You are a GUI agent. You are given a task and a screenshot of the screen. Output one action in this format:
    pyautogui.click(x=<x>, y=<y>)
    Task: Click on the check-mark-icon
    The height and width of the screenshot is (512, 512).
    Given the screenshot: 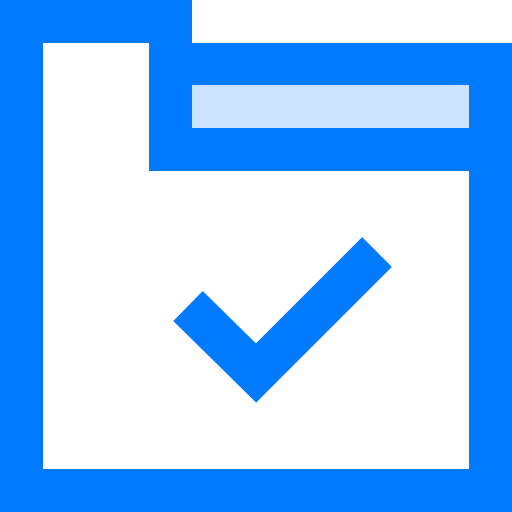 What is the action you would take?
    pyautogui.click(x=282, y=320)
    